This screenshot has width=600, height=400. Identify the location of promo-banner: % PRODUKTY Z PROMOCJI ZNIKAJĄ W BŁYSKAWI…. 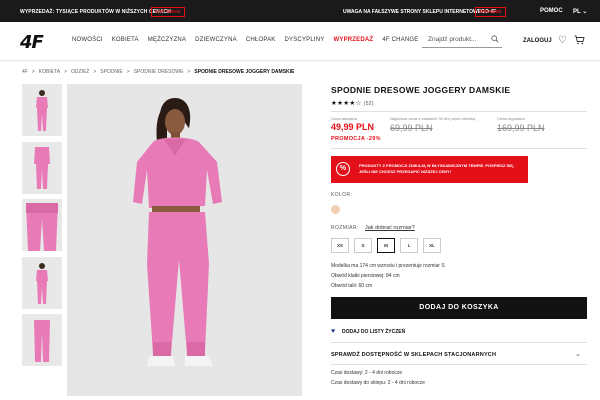
(429, 169).